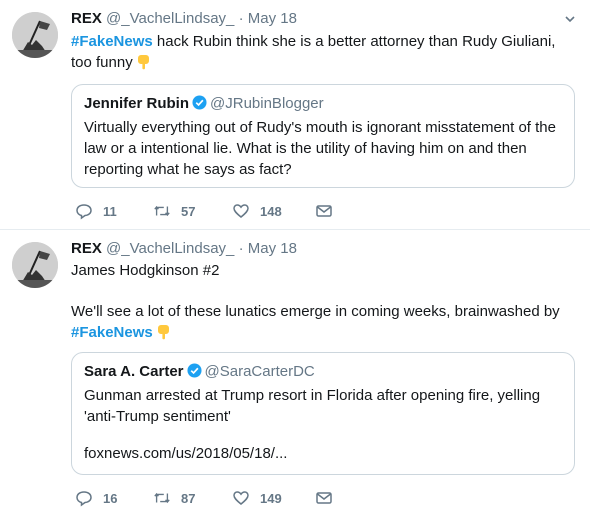 The image size is (590, 520). Describe the element at coordinates (257, 211) in the screenshot. I see `like-button: 148` at that location.